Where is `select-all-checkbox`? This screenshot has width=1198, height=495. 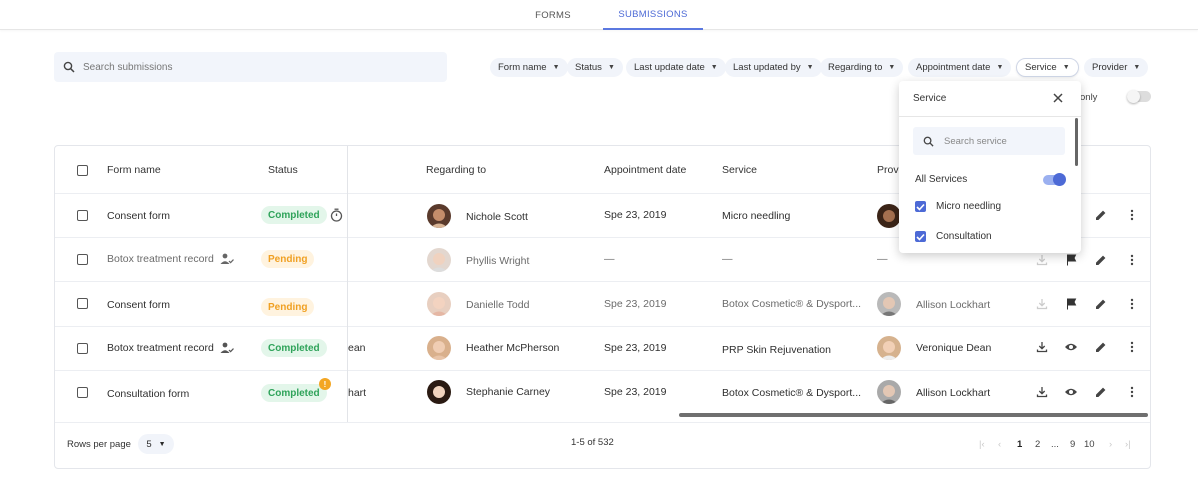 select-all-checkbox is located at coordinates (82, 170).